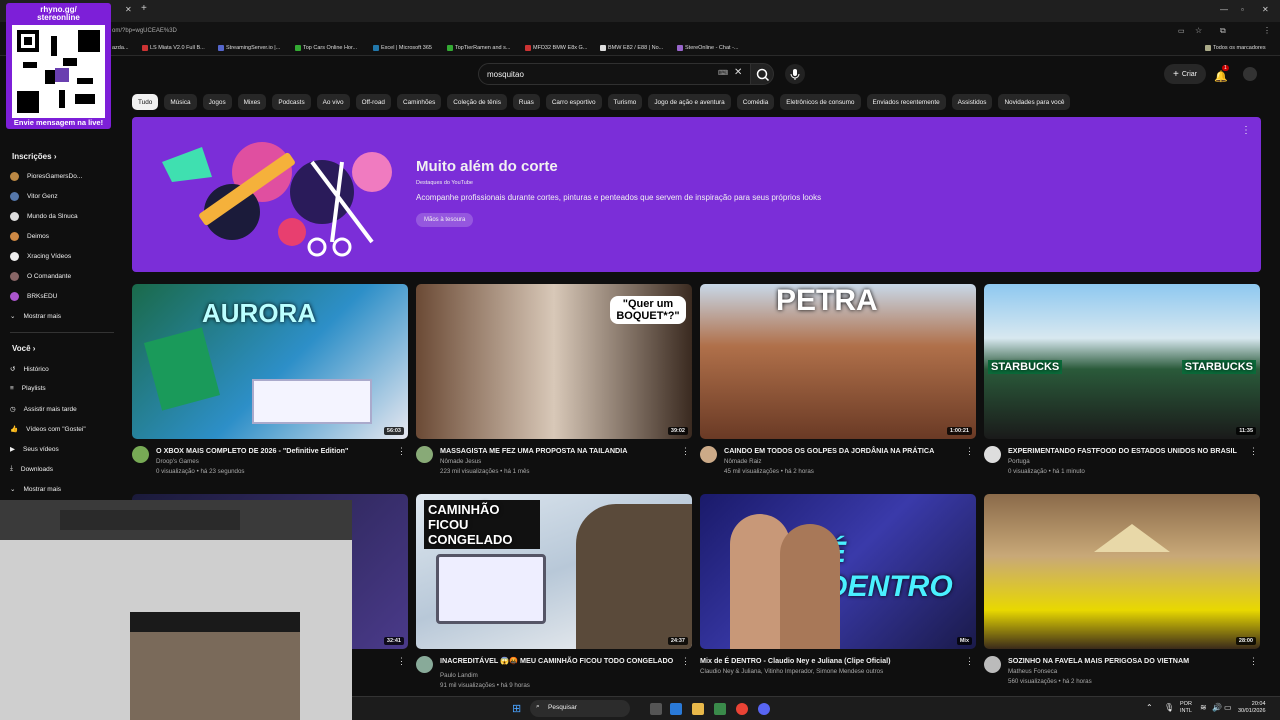 Image resolution: width=1280 pixels, height=720 pixels. Describe the element at coordinates (29, 236) in the screenshot. I see `sidebar-item-sub: Deimos` at that location.